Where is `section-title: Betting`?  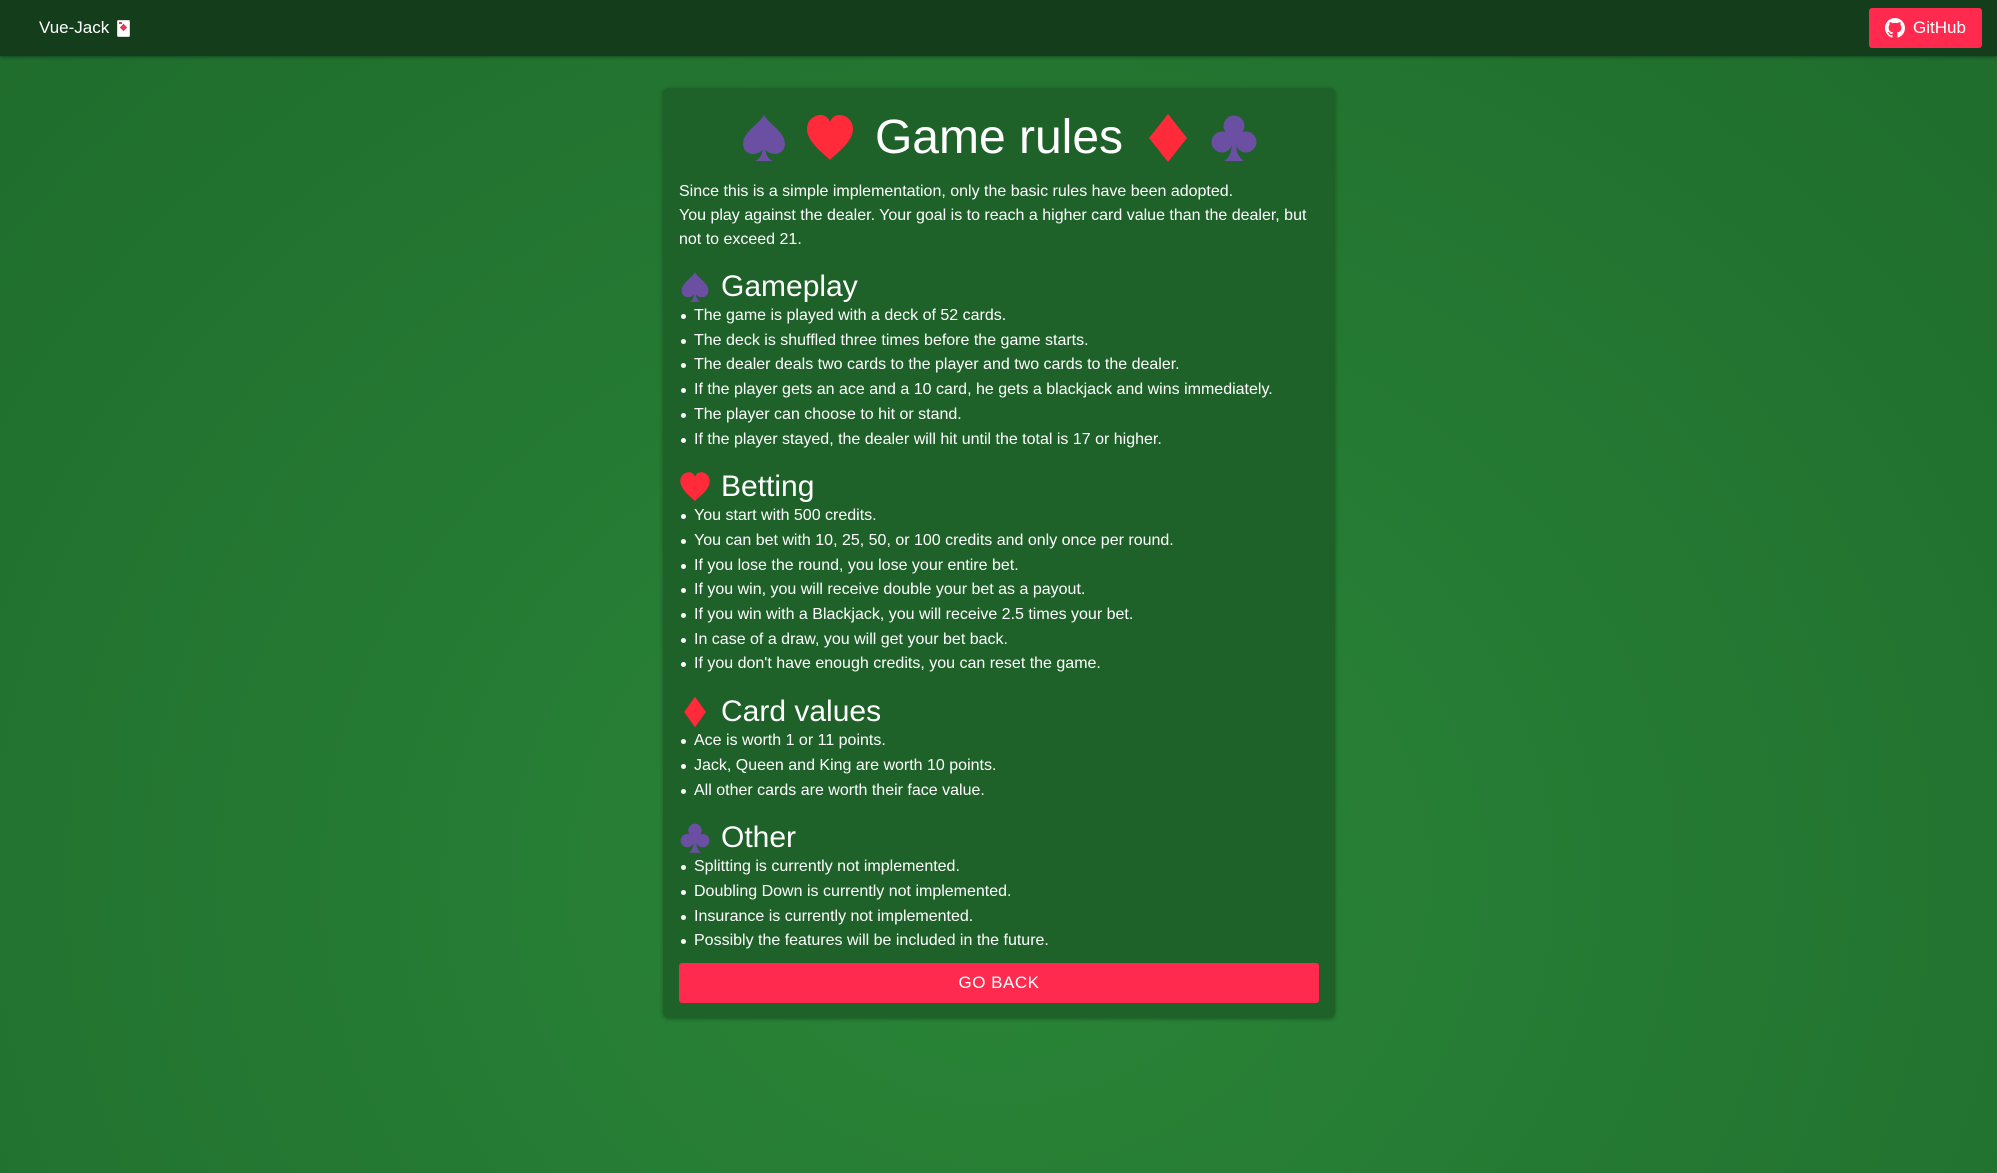 section-title: Betting is located at coordinates (768, 487).